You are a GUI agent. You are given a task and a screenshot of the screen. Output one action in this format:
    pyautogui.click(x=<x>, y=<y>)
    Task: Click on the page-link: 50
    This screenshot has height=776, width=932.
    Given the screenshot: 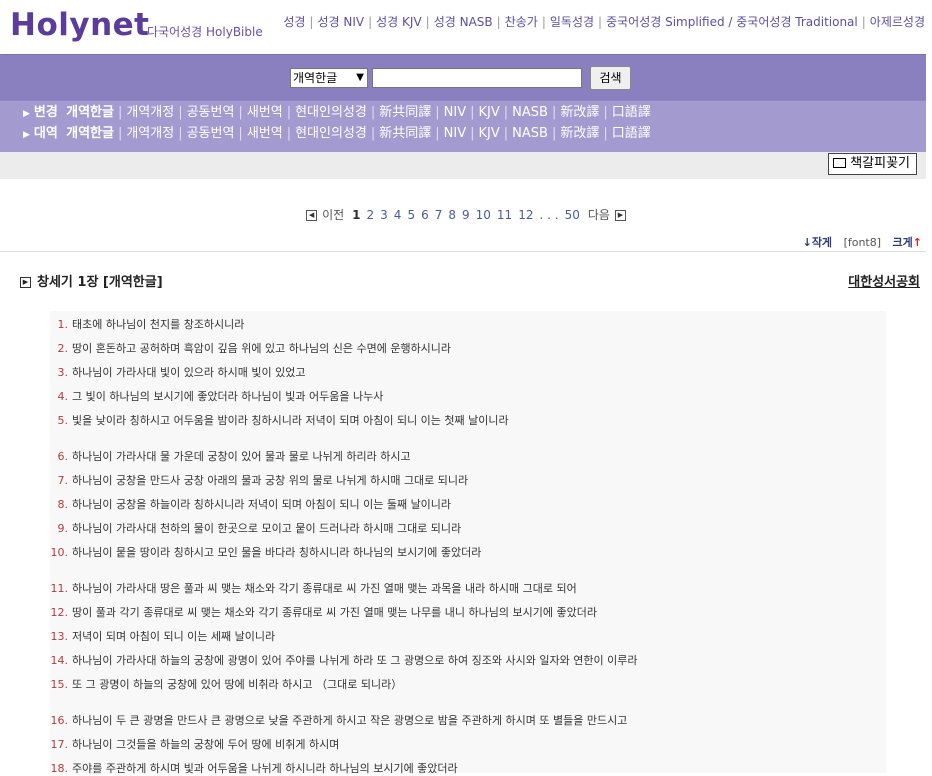 What is the action you would take?
    pyautogui.click(x=572, y=215)
    